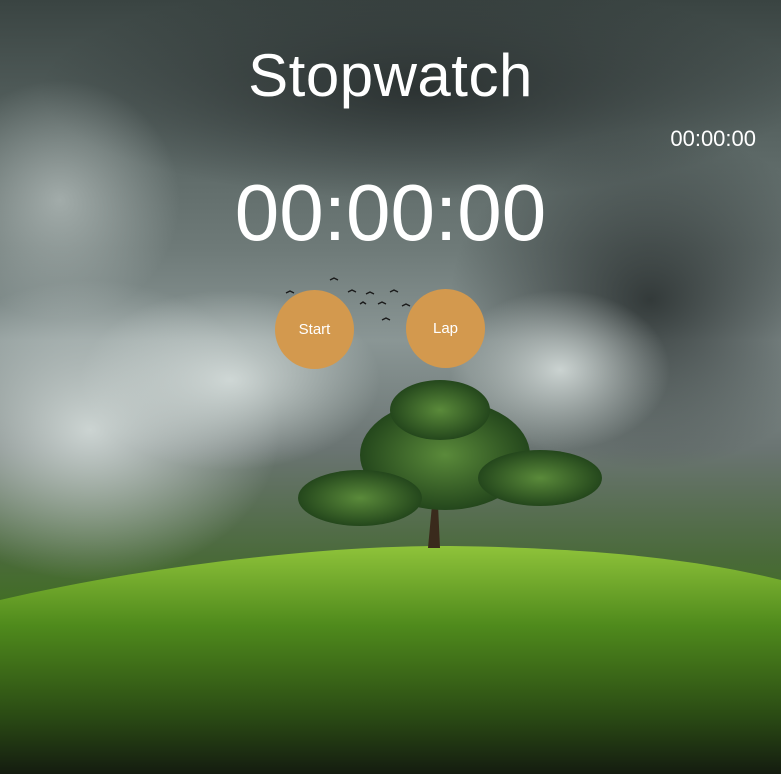  I want to click on main-time-display: 00:00:00, so click(390, 212).